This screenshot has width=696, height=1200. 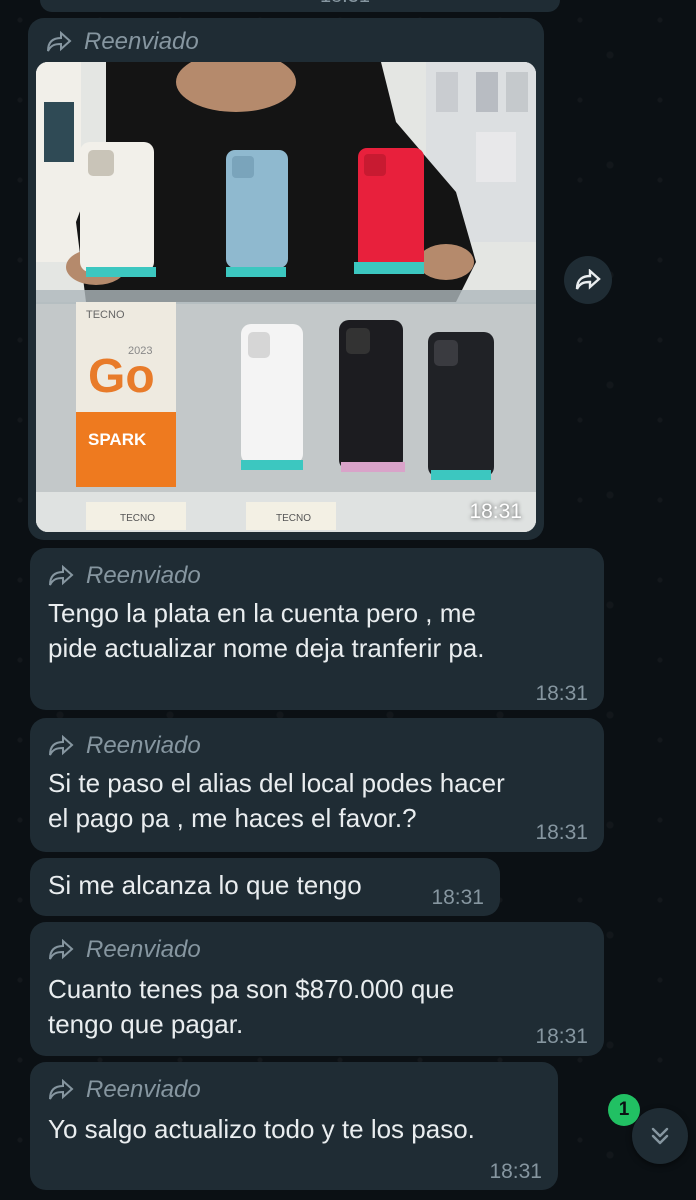 What do you see at coordinates (261, 1129) in the screenshot?
I see `message-text-line: Yo salgo actualizo todo y te los paso.` at bounding box center [261, 1129].